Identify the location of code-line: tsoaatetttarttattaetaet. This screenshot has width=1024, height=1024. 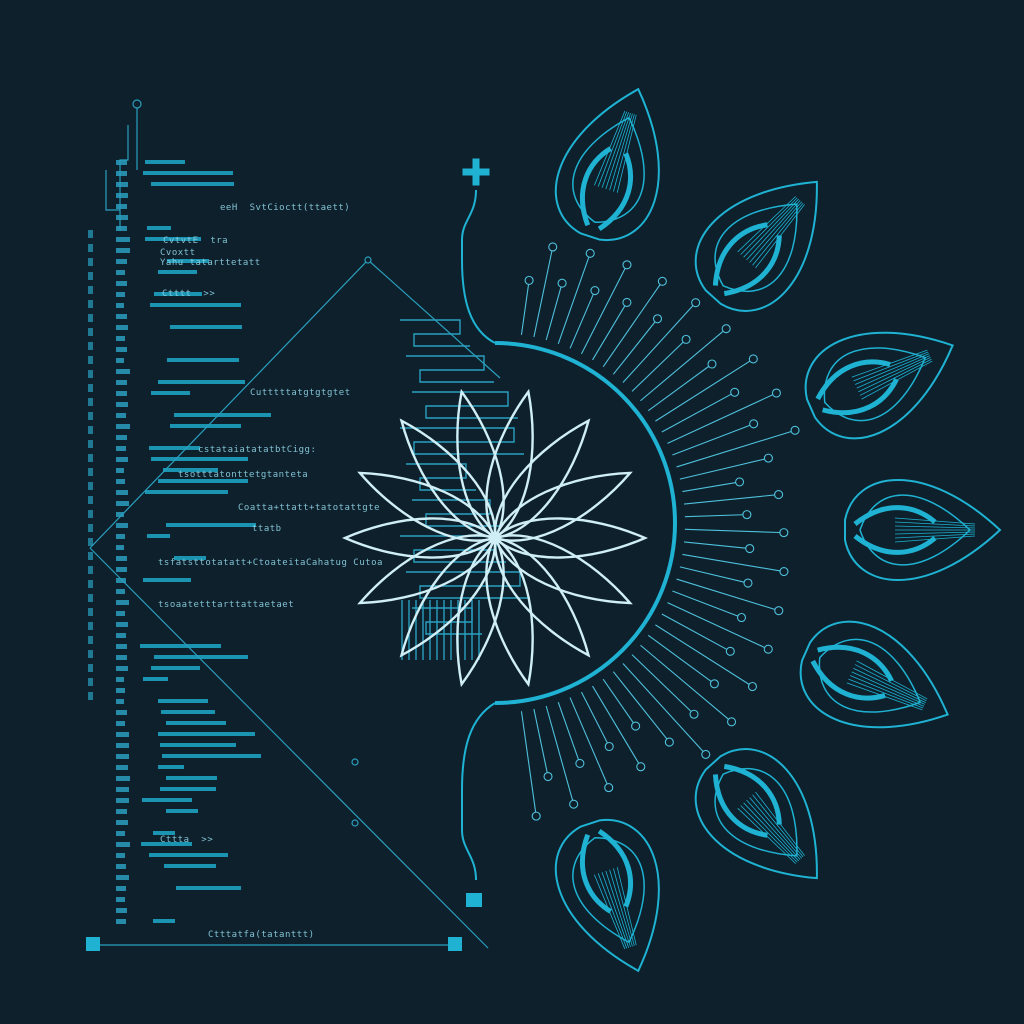
(226, 605).